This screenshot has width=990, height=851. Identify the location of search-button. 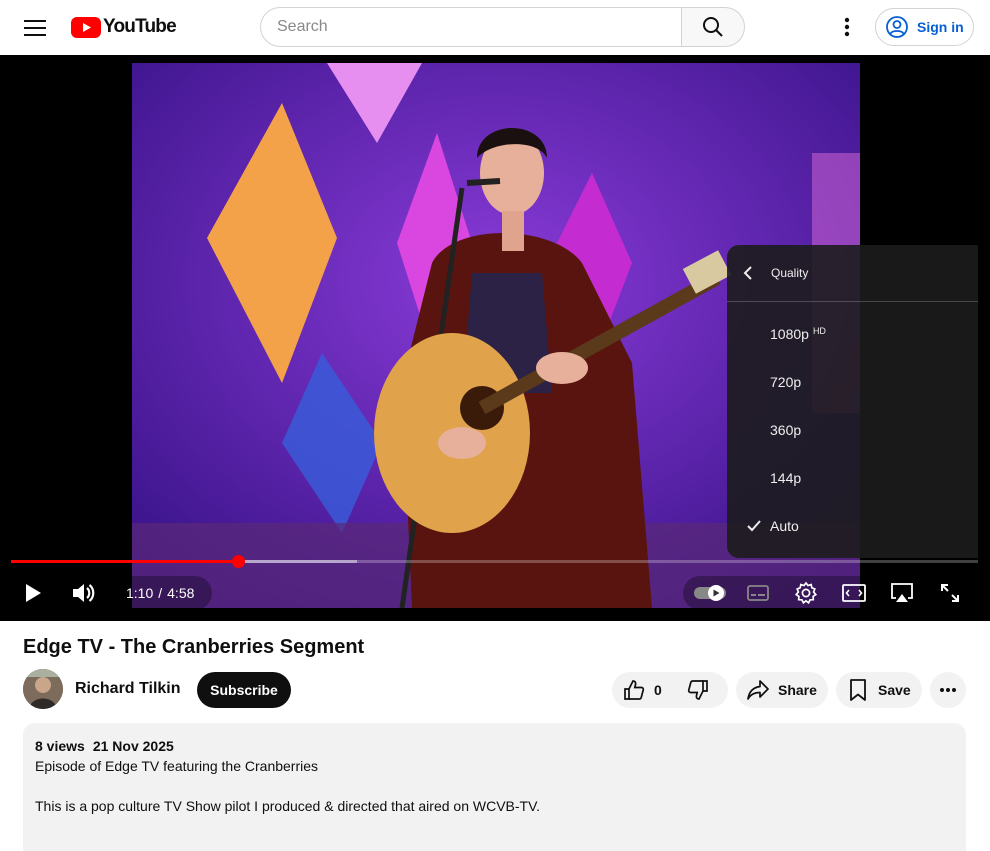
(713, 27).